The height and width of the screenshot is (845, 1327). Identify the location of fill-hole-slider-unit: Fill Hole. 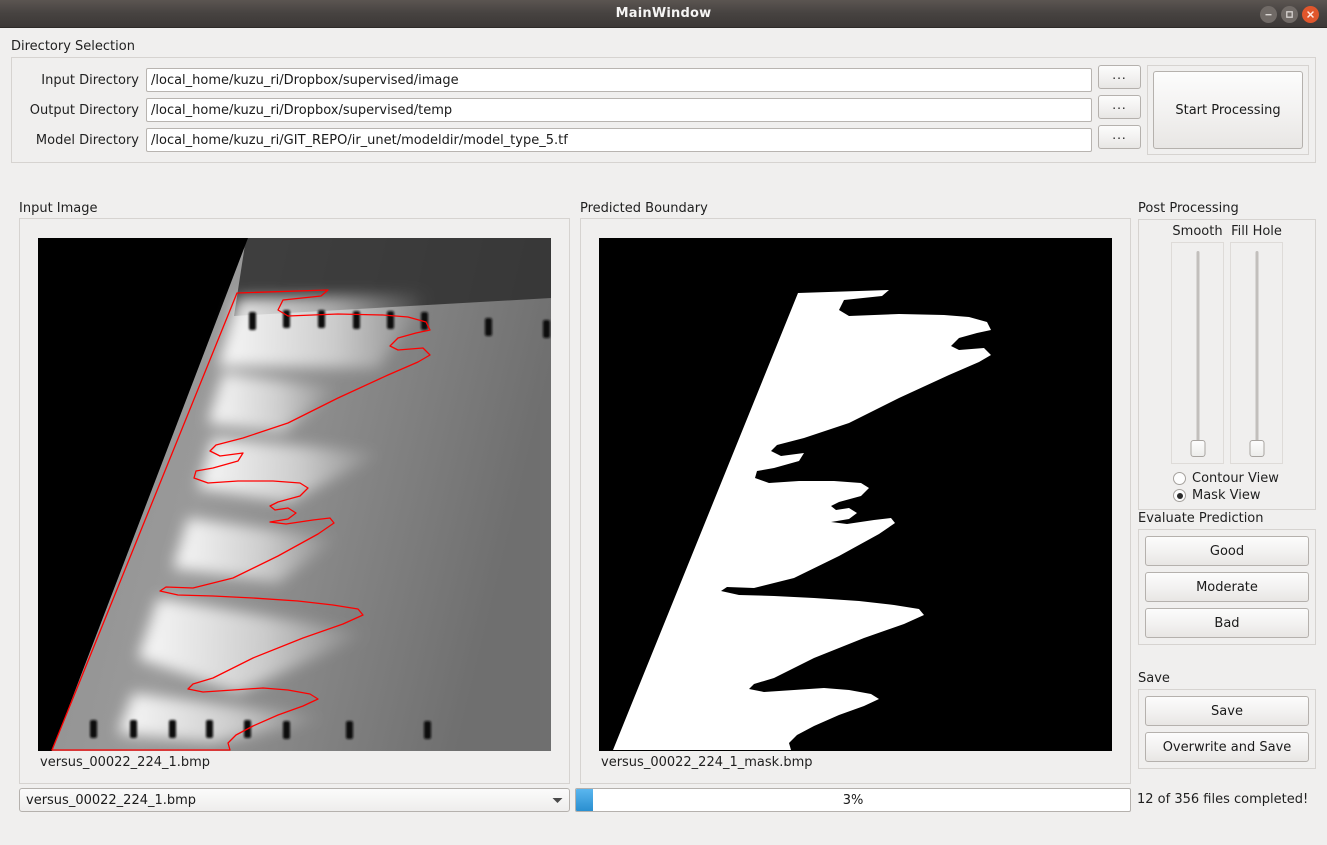
(1256, 344).